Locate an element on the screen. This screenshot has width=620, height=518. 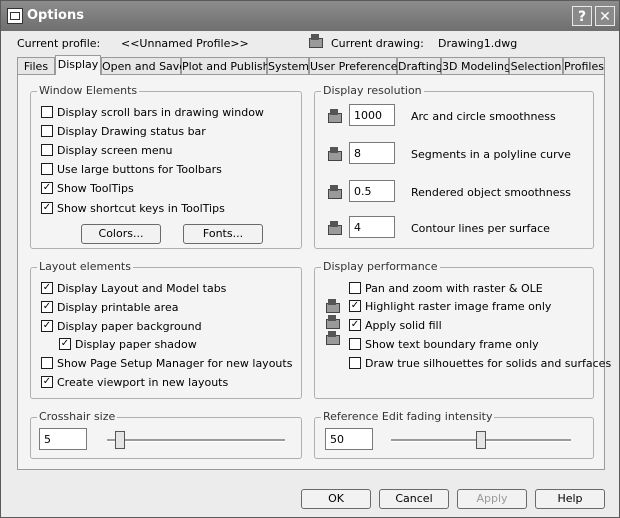
arc-smoothness-icon is located at coordinates (335, 116).